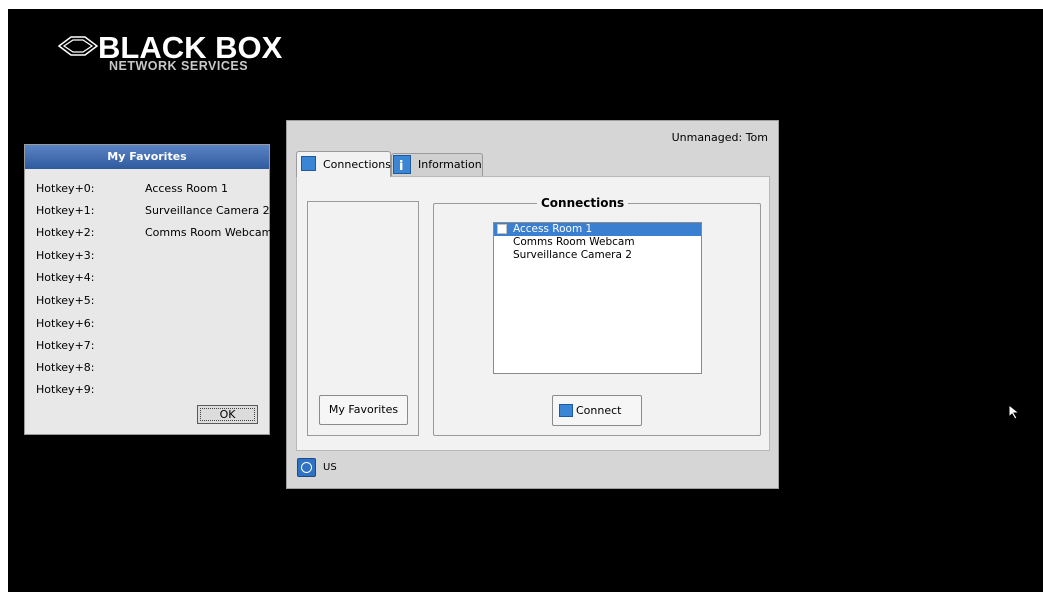 The height and width of the screenshot is (592, 1043). Describe the element at coordinates (363, 318) in the screenshot. I see `favorites-side-box: My Favorites` at that location.